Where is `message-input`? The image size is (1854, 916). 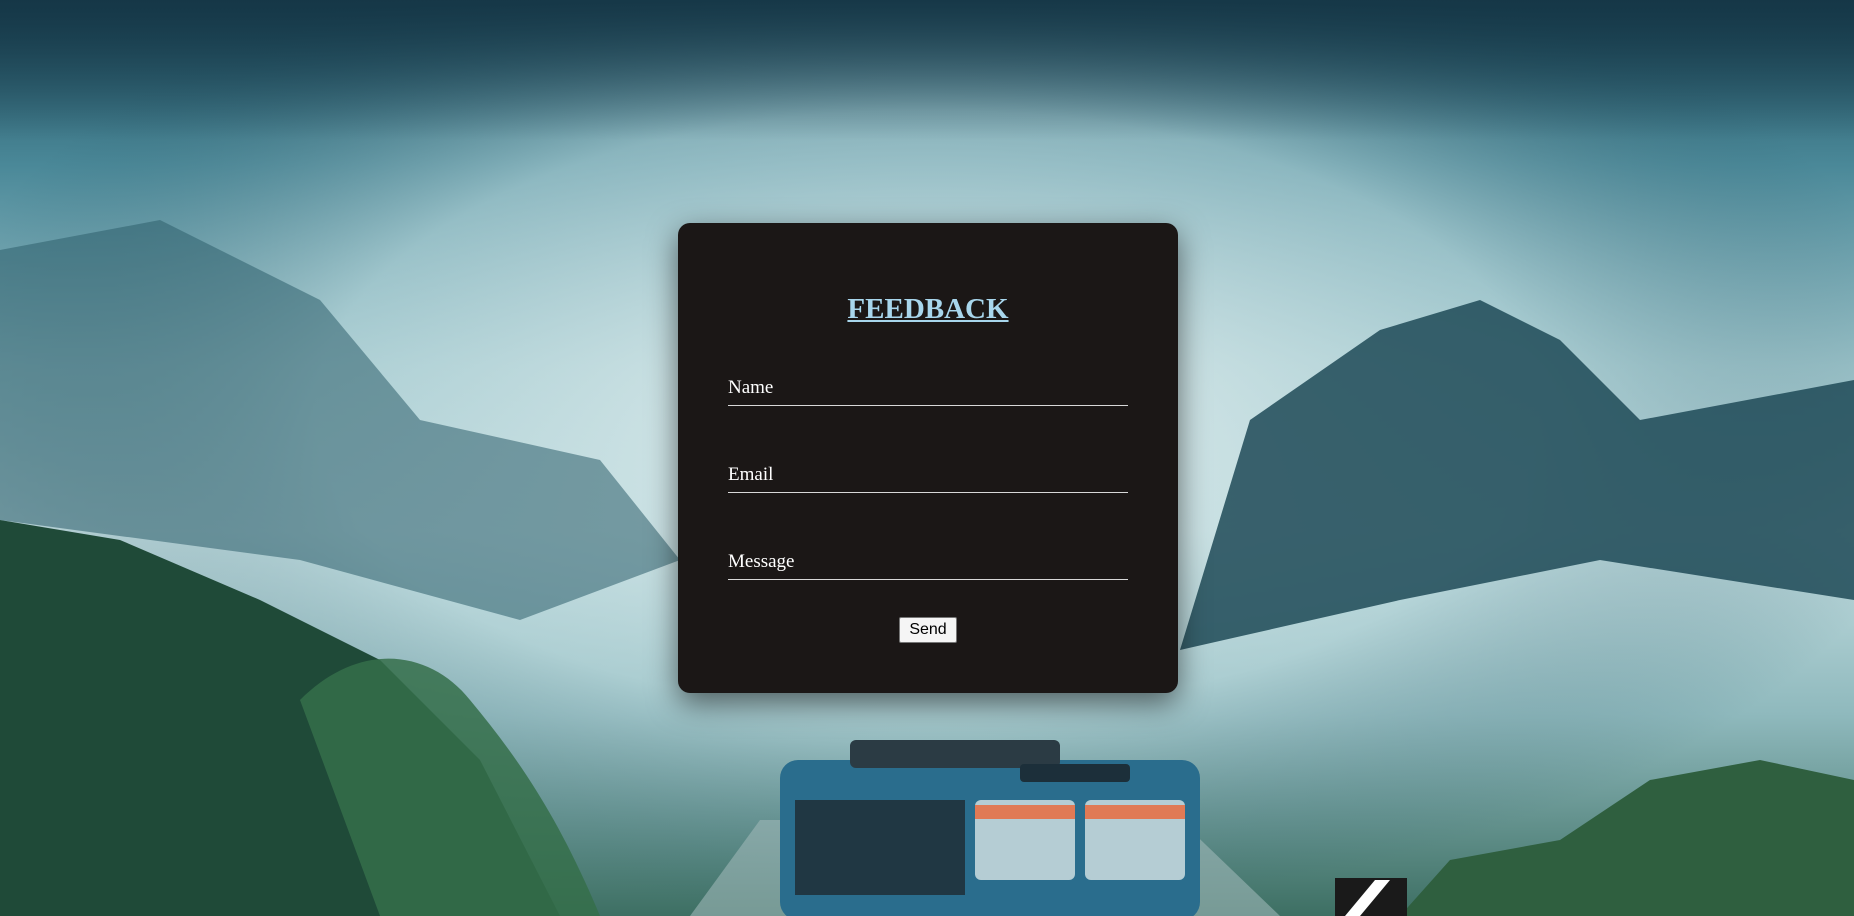
message-input is located at coordinates (930, 564).